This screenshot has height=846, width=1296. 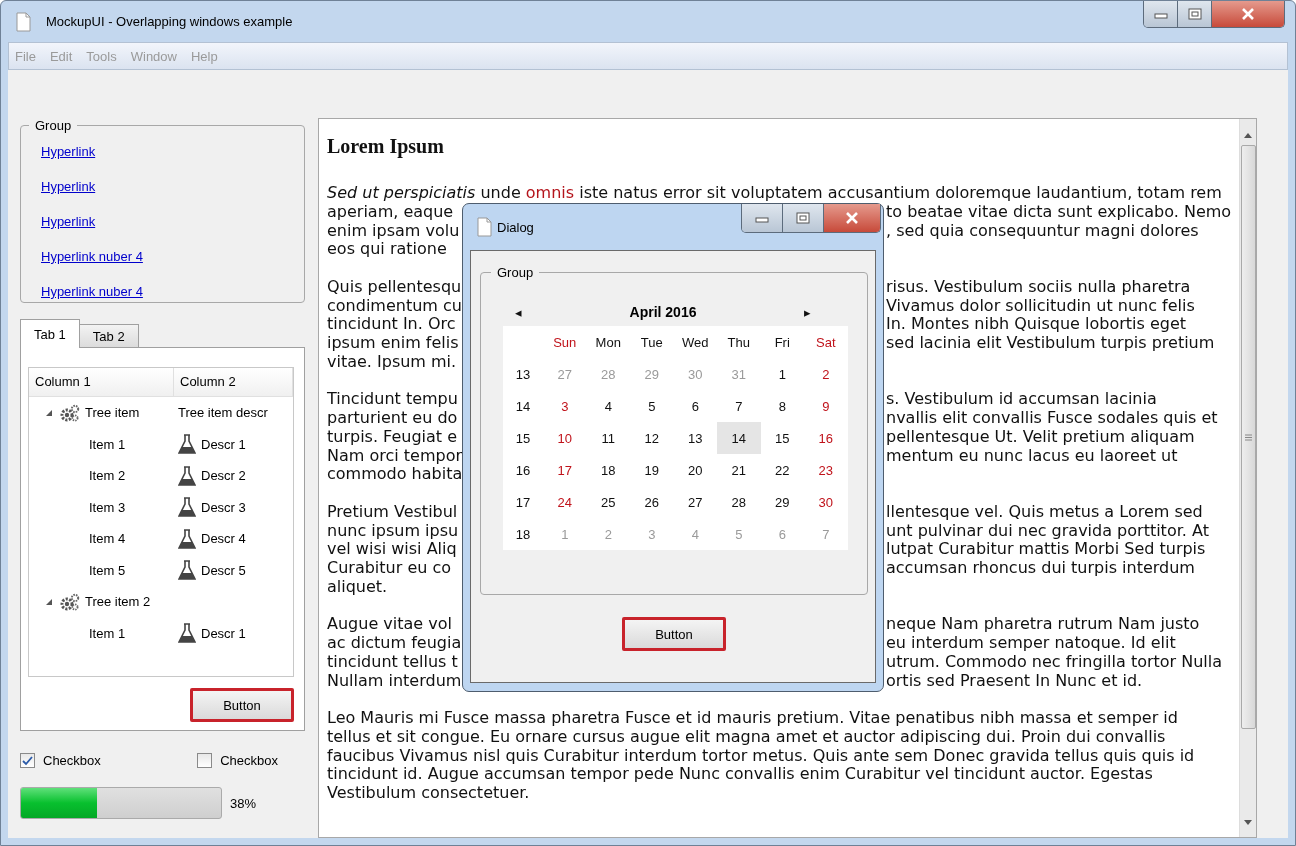 I want to click on column-header: Column 2, so click(x=233, y=382).